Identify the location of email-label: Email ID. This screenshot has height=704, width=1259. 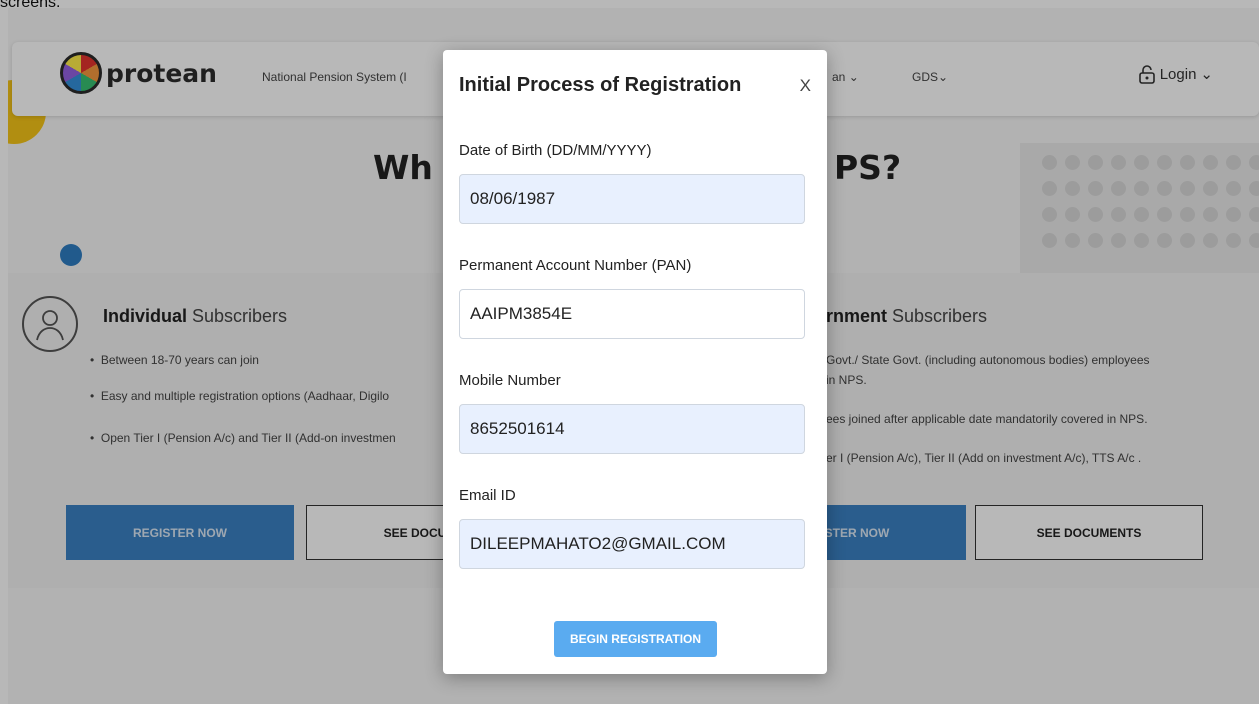
(487, 495).